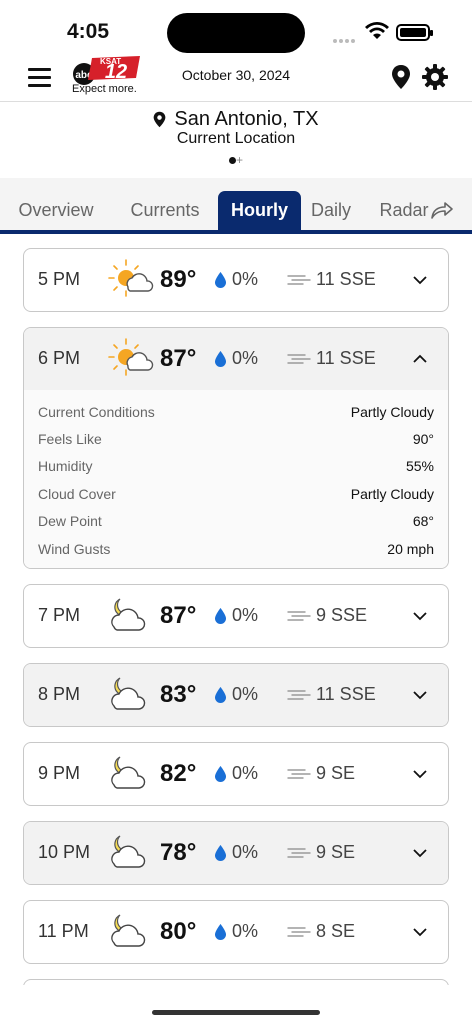 The height and width of the screenshot is (1024, 472). I want to click on detail-label: Humidity, so click(65, 466).